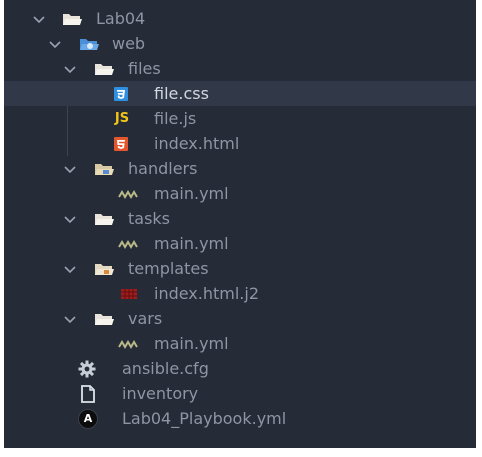 This screenshot has width=482, height=457. What do you see at coordinates (207, 293) in the screenshot?
I see `tree-item-label: index.html.j2` at bounding box center [207, 293].